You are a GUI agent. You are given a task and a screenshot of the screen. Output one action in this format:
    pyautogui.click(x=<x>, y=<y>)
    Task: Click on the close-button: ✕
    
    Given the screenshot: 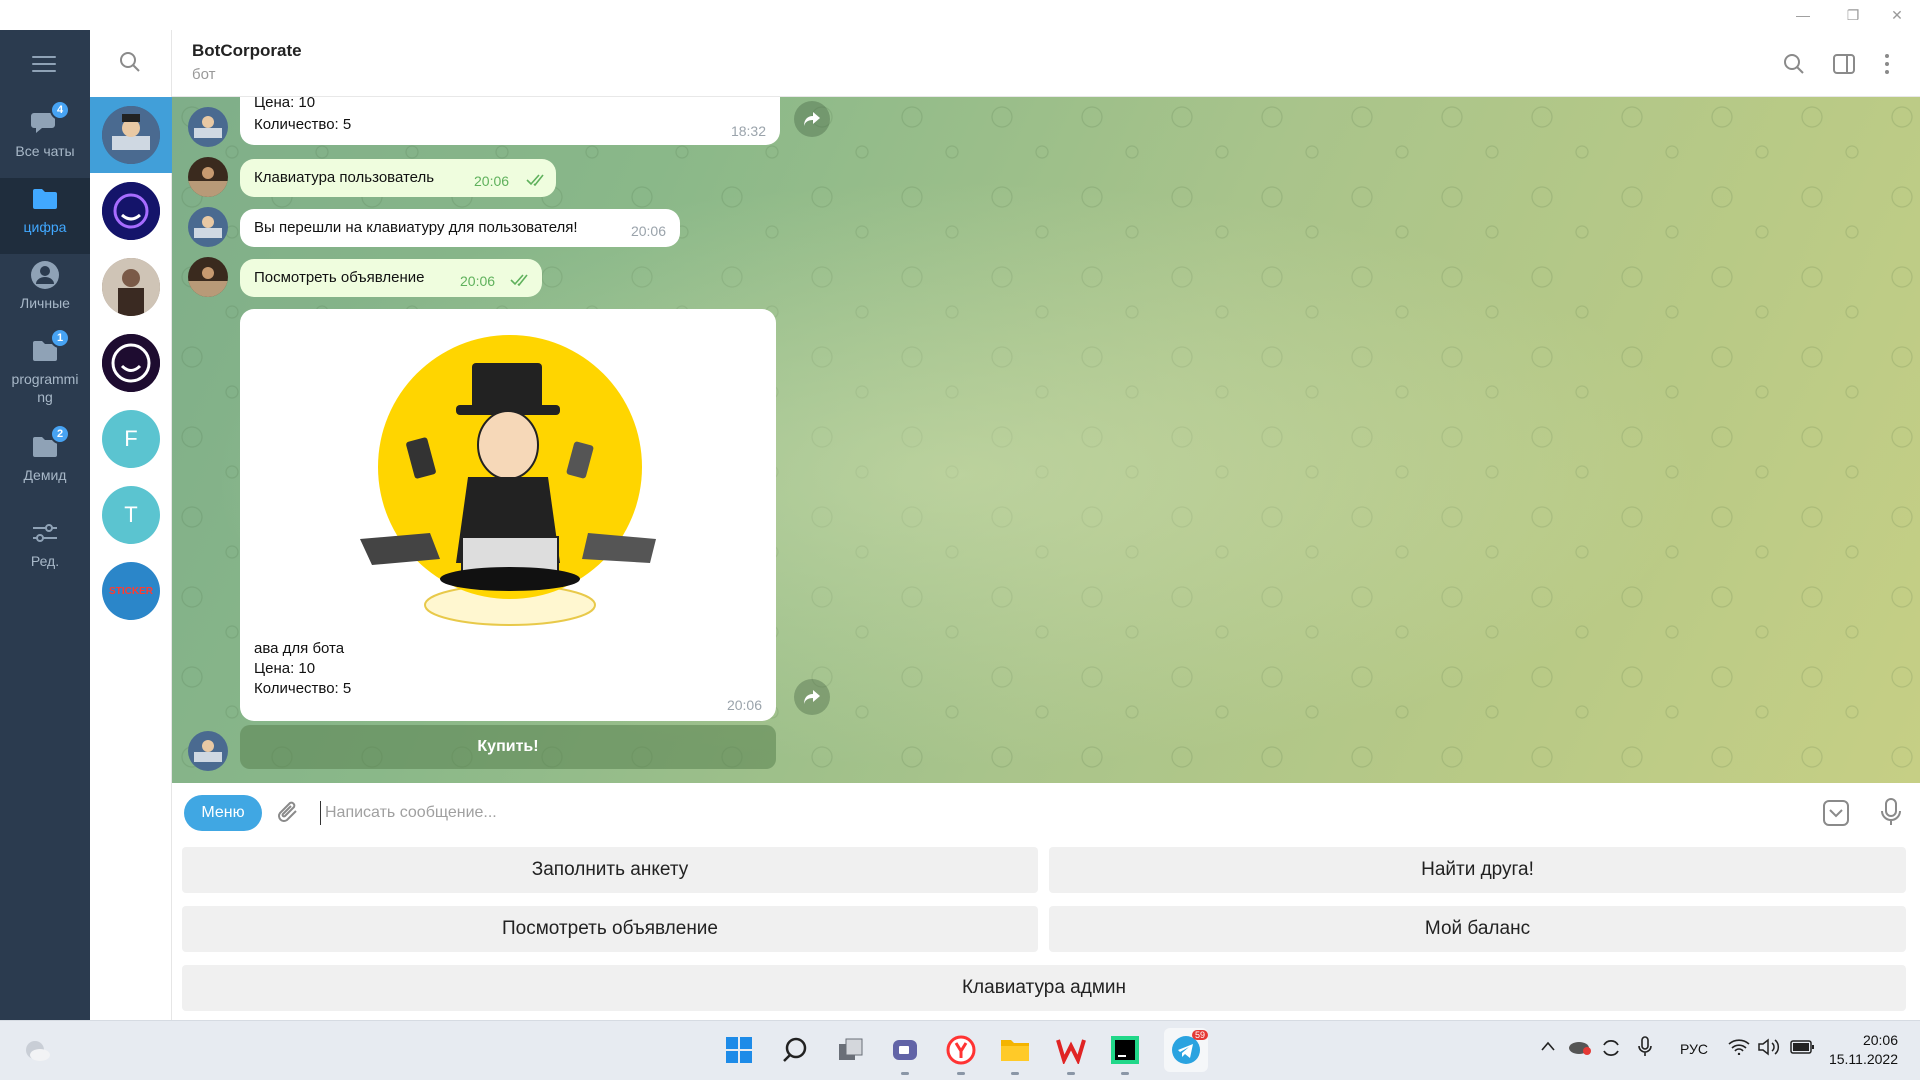 What is the action you would take?
    pyautogui.click(x=1897, y=15)
    